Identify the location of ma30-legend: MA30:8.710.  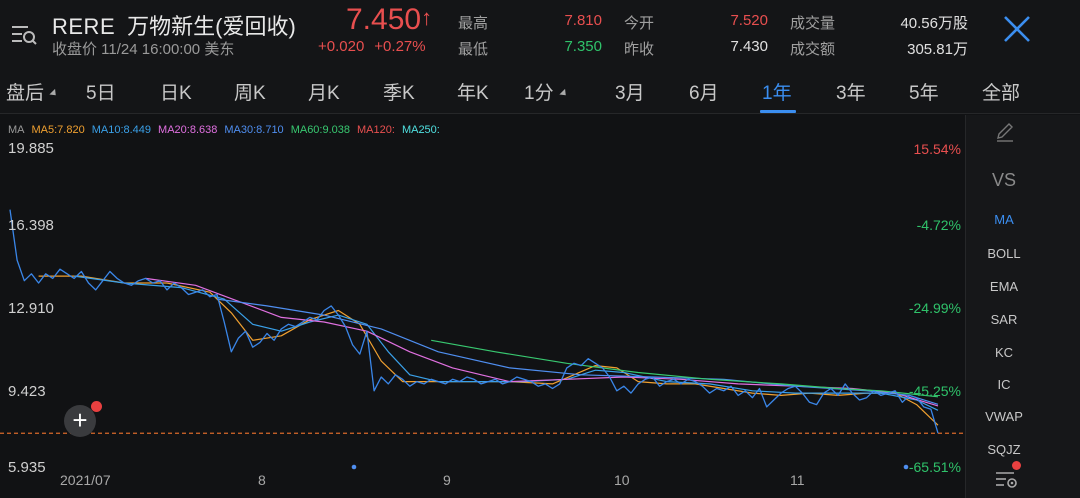
(254, 130).